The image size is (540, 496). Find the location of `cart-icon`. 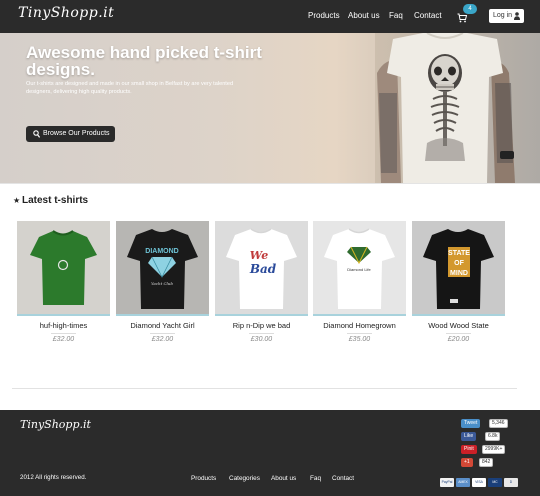

cart-icon is located at coordinates (462, 18).